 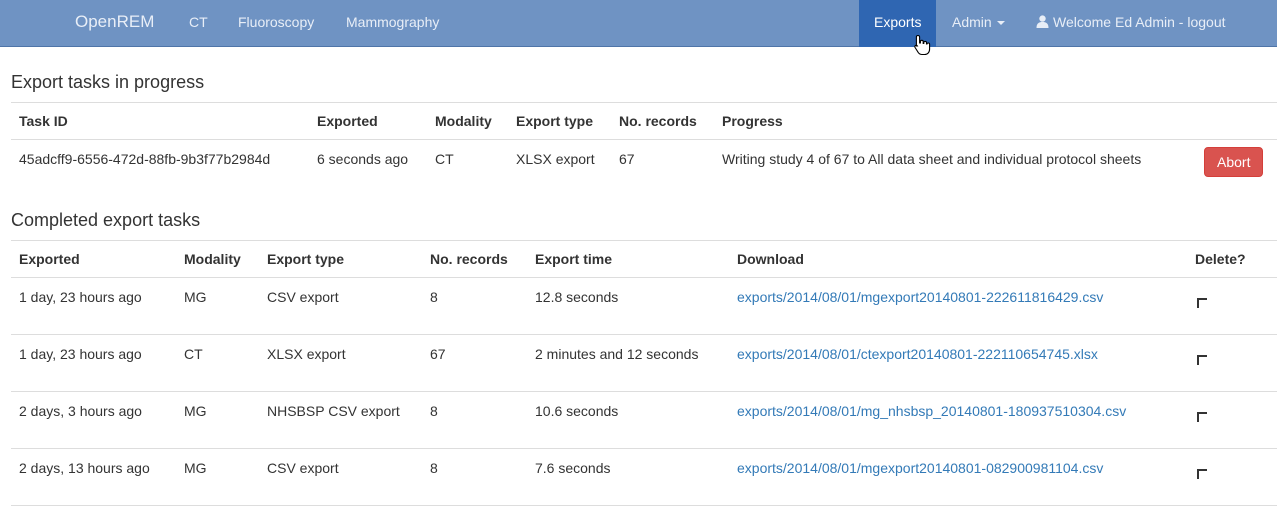 What do you see at coordinates (628, 259) in the screenshot?
I see `col-export-time: Export time` at bounding box center [628, 259].